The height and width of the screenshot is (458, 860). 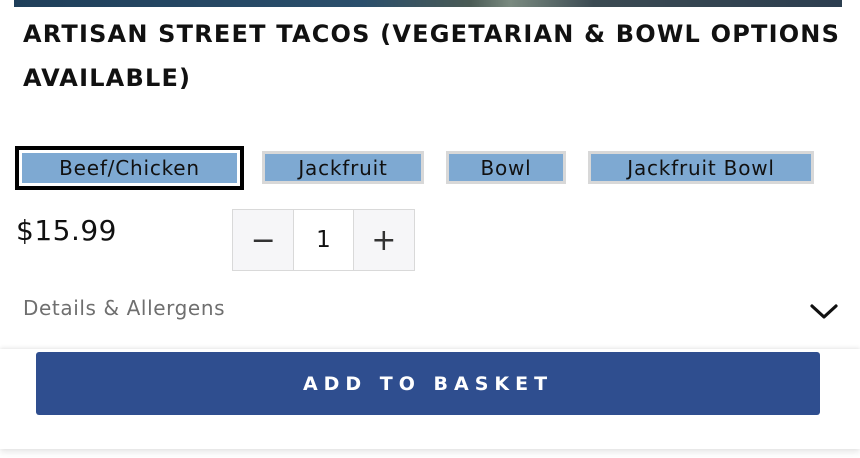 I want to click on quantity-value: 1, so click(x=323, y=240).